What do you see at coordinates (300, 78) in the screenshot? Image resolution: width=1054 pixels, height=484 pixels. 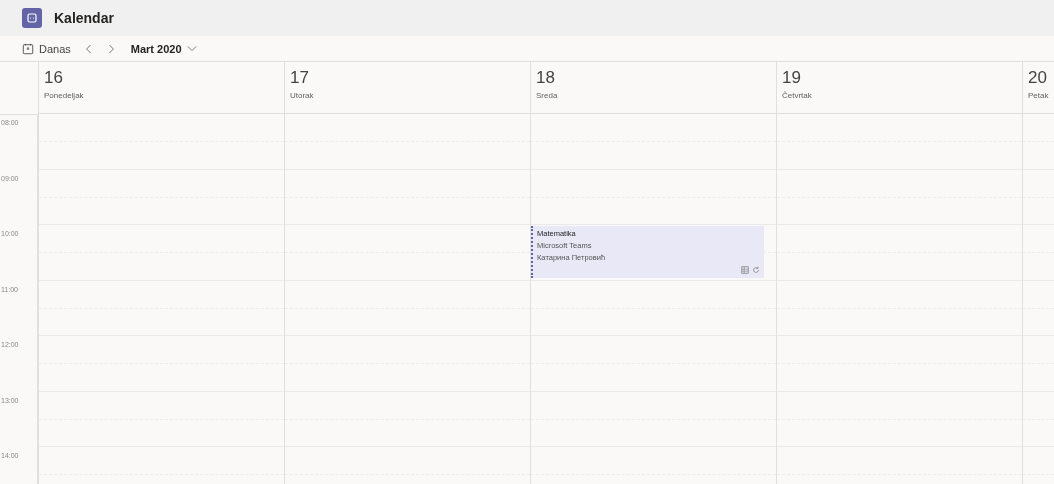 I see `day-number: 17` at bounding box center [300, 78].